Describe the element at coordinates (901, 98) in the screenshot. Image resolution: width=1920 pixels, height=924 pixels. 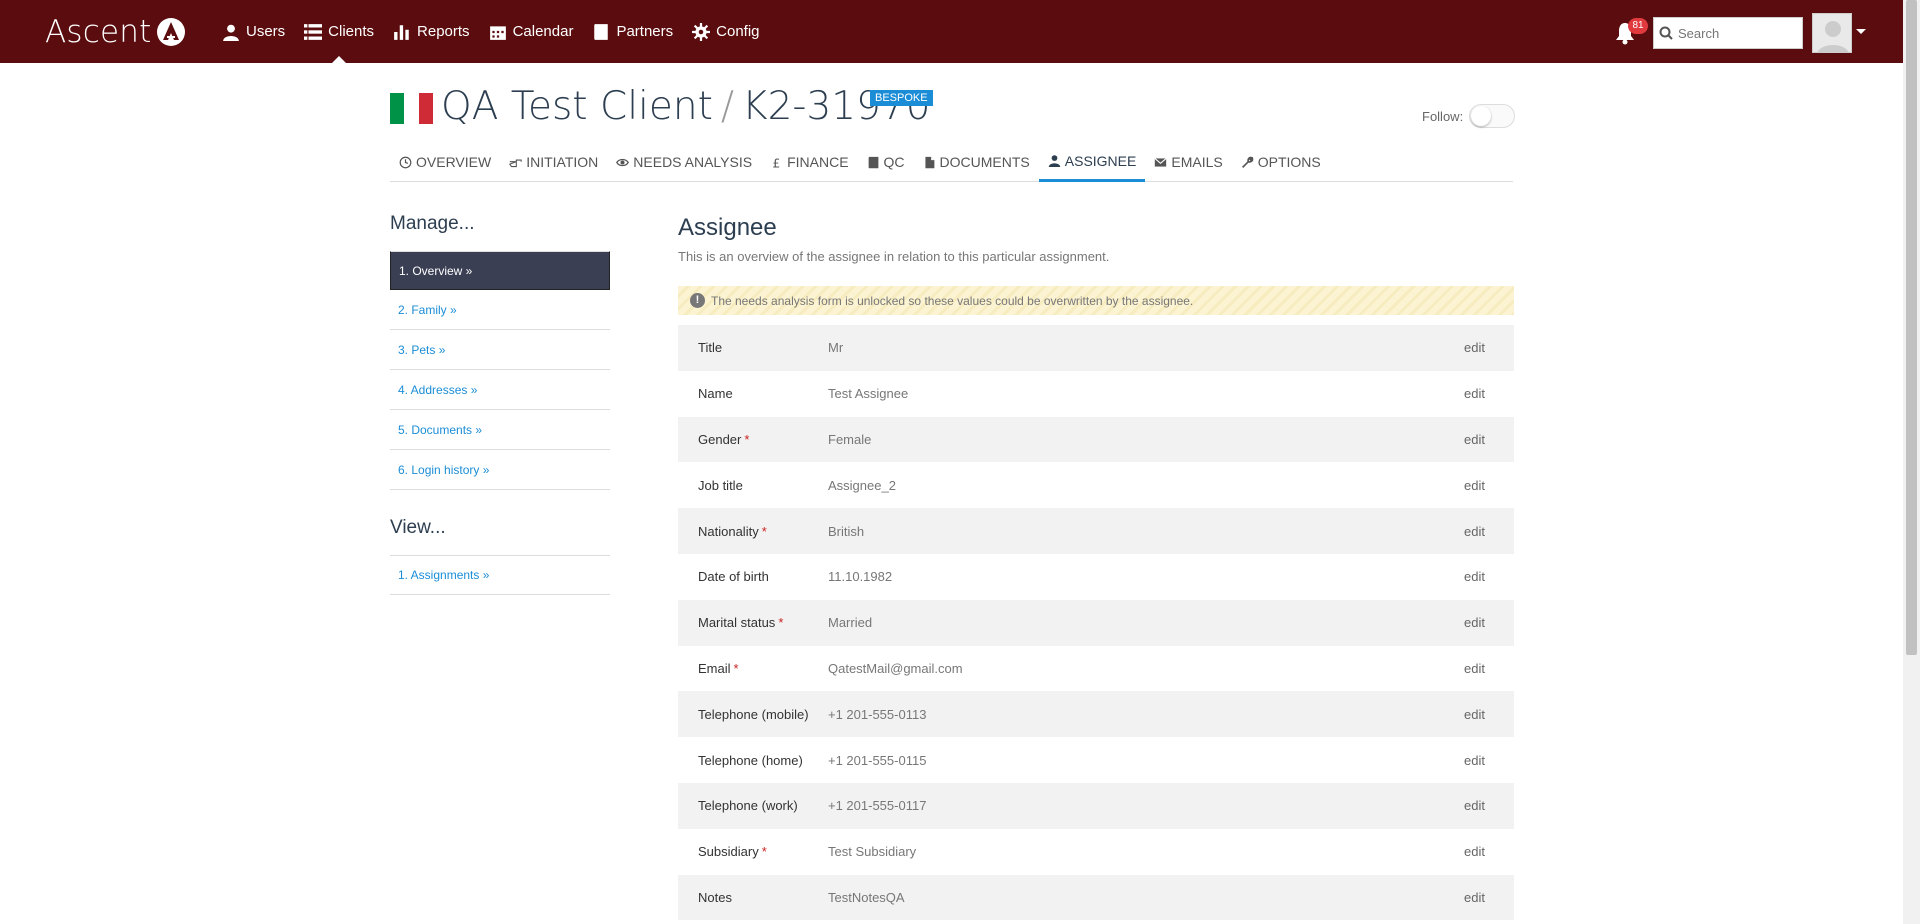
I see `bespoke-badge: BESPOKE` at that location.